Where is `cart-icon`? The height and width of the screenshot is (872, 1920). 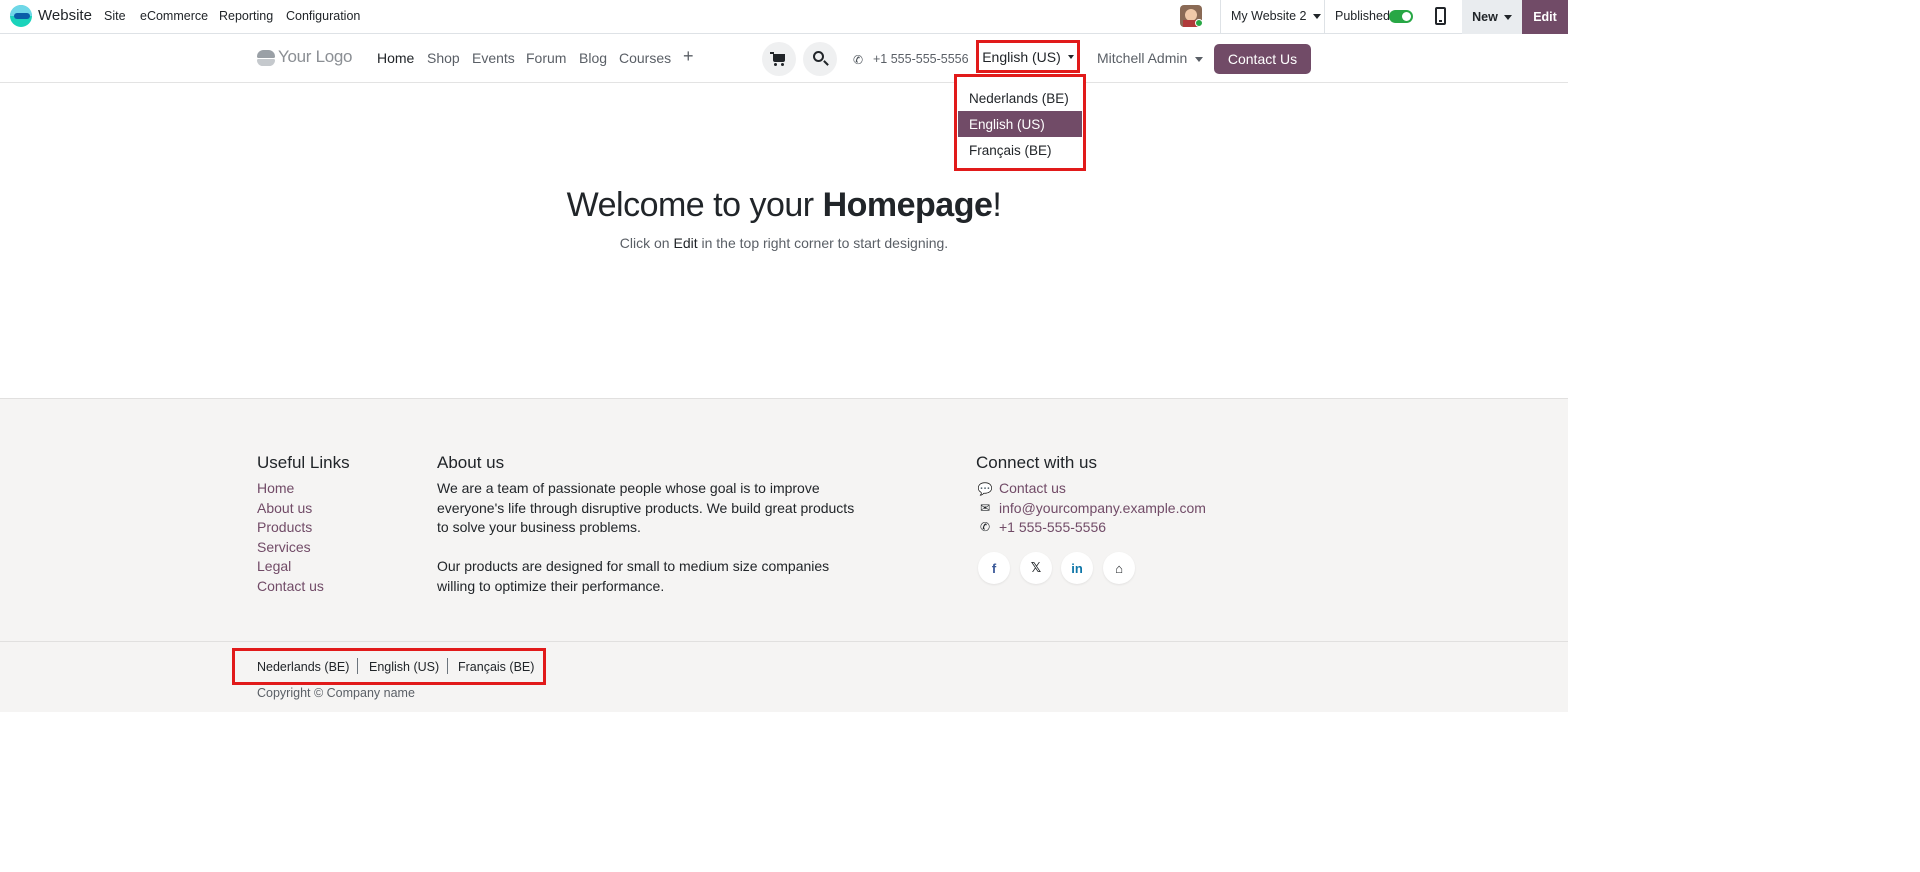
cart-icon is located at coordinates (777, 59).